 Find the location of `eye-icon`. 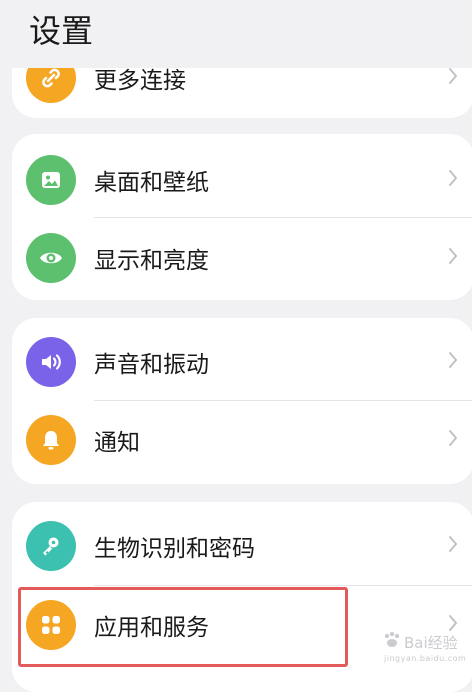

eye-icon is located at coordinates (51, 258).